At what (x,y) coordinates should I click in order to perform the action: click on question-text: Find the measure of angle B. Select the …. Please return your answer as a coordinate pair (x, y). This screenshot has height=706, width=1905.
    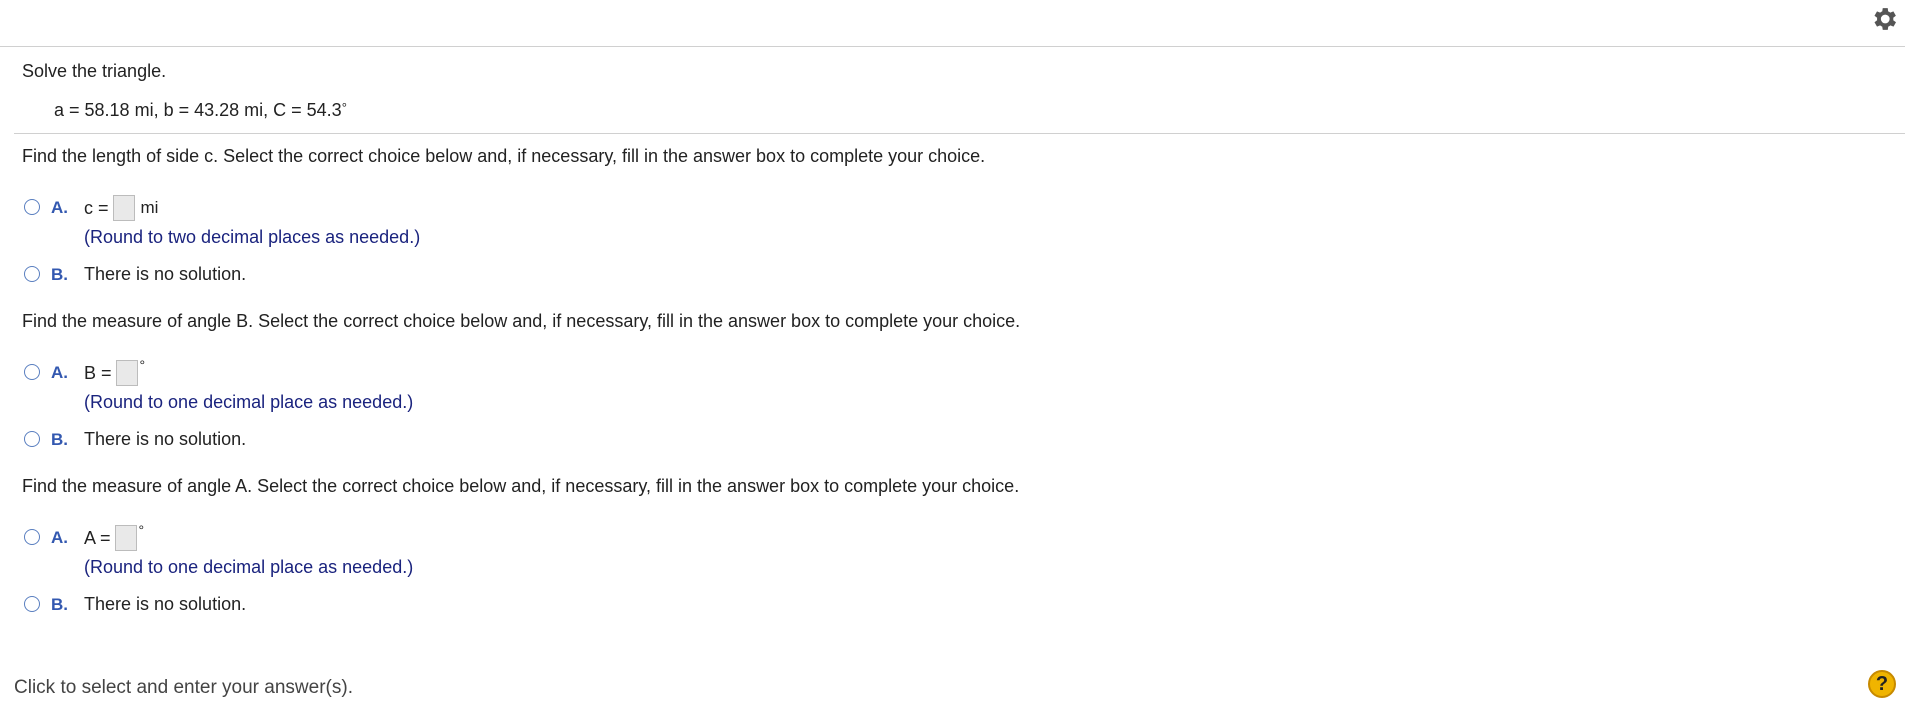
    Looking at the image, I should click on (521, 321).